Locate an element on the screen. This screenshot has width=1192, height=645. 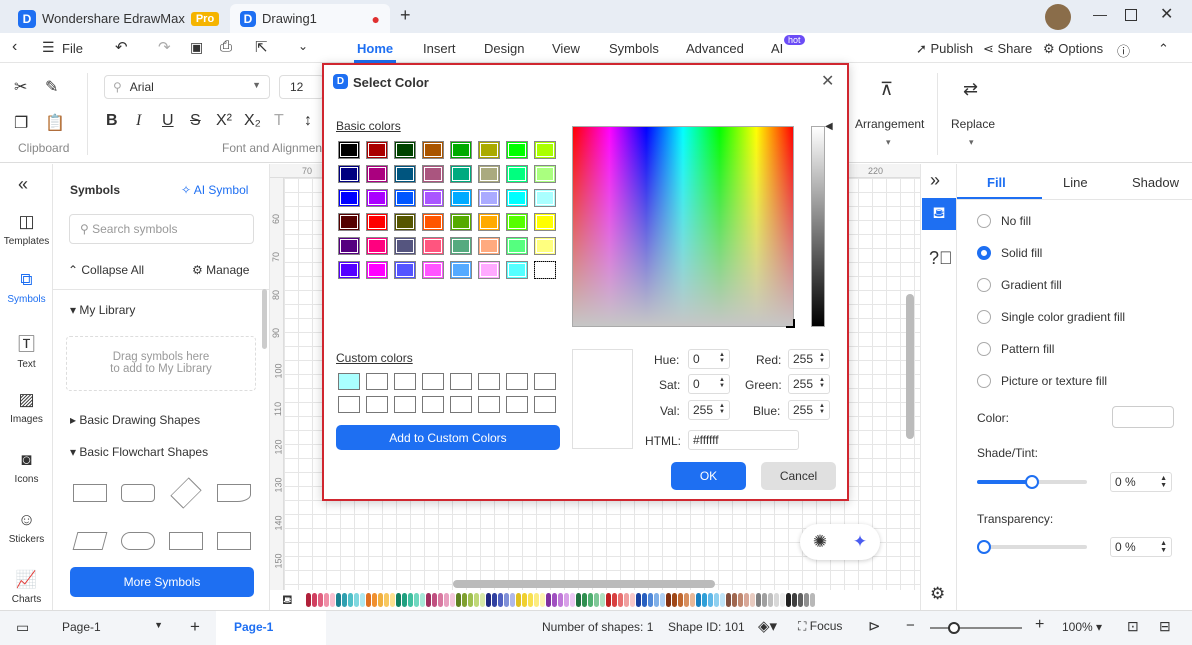
export-icon: ⇱ is located at coordinates (261, 47).